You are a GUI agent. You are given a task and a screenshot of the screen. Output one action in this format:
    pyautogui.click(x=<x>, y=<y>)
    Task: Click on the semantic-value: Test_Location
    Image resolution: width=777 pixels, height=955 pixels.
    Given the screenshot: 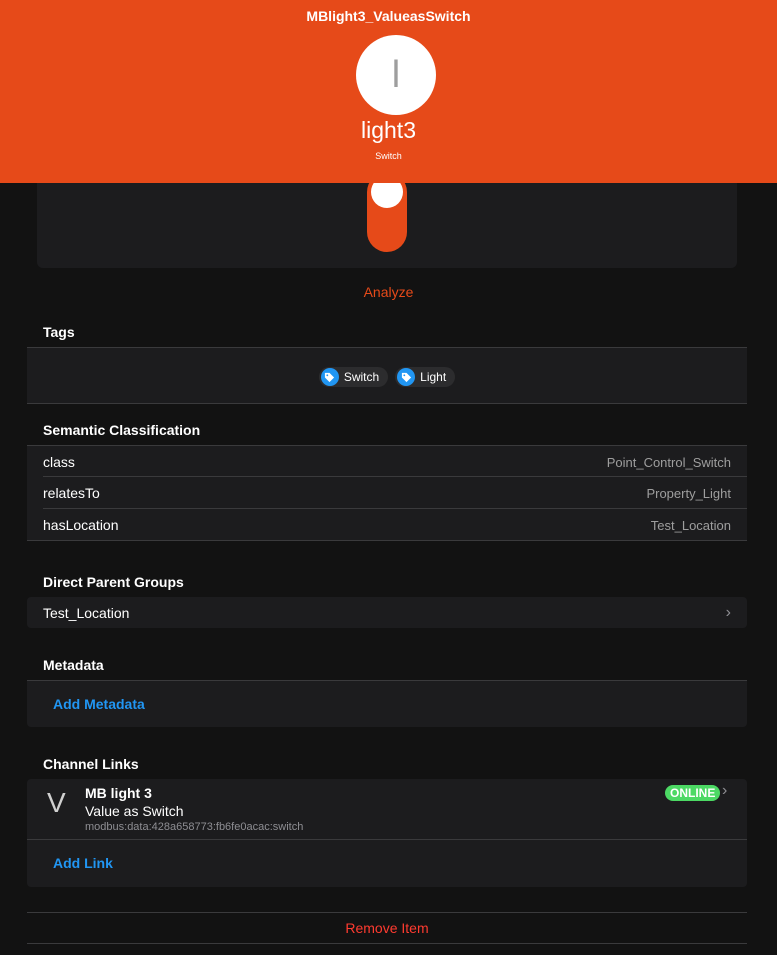 What is the action you would take?
    pyautogui.click(x=690, y=525)
    